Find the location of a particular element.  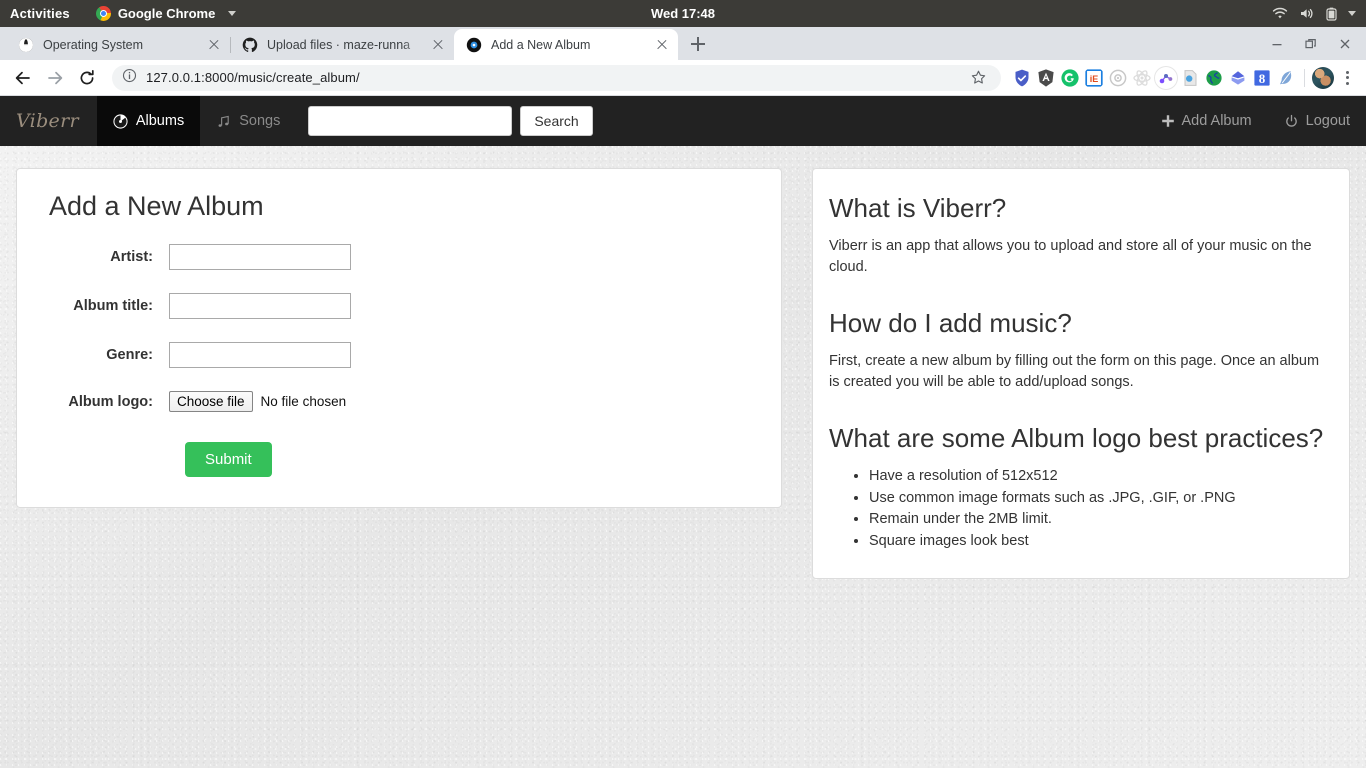

avatar is located at coordinates (1323, 77).